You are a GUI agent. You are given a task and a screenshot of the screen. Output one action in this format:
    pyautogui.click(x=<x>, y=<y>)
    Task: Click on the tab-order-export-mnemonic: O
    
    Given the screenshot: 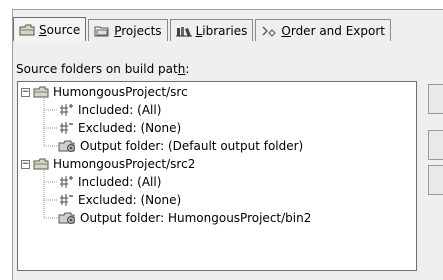 What is the action you would take?
    pyautogui.click(x=286, y=30)
    